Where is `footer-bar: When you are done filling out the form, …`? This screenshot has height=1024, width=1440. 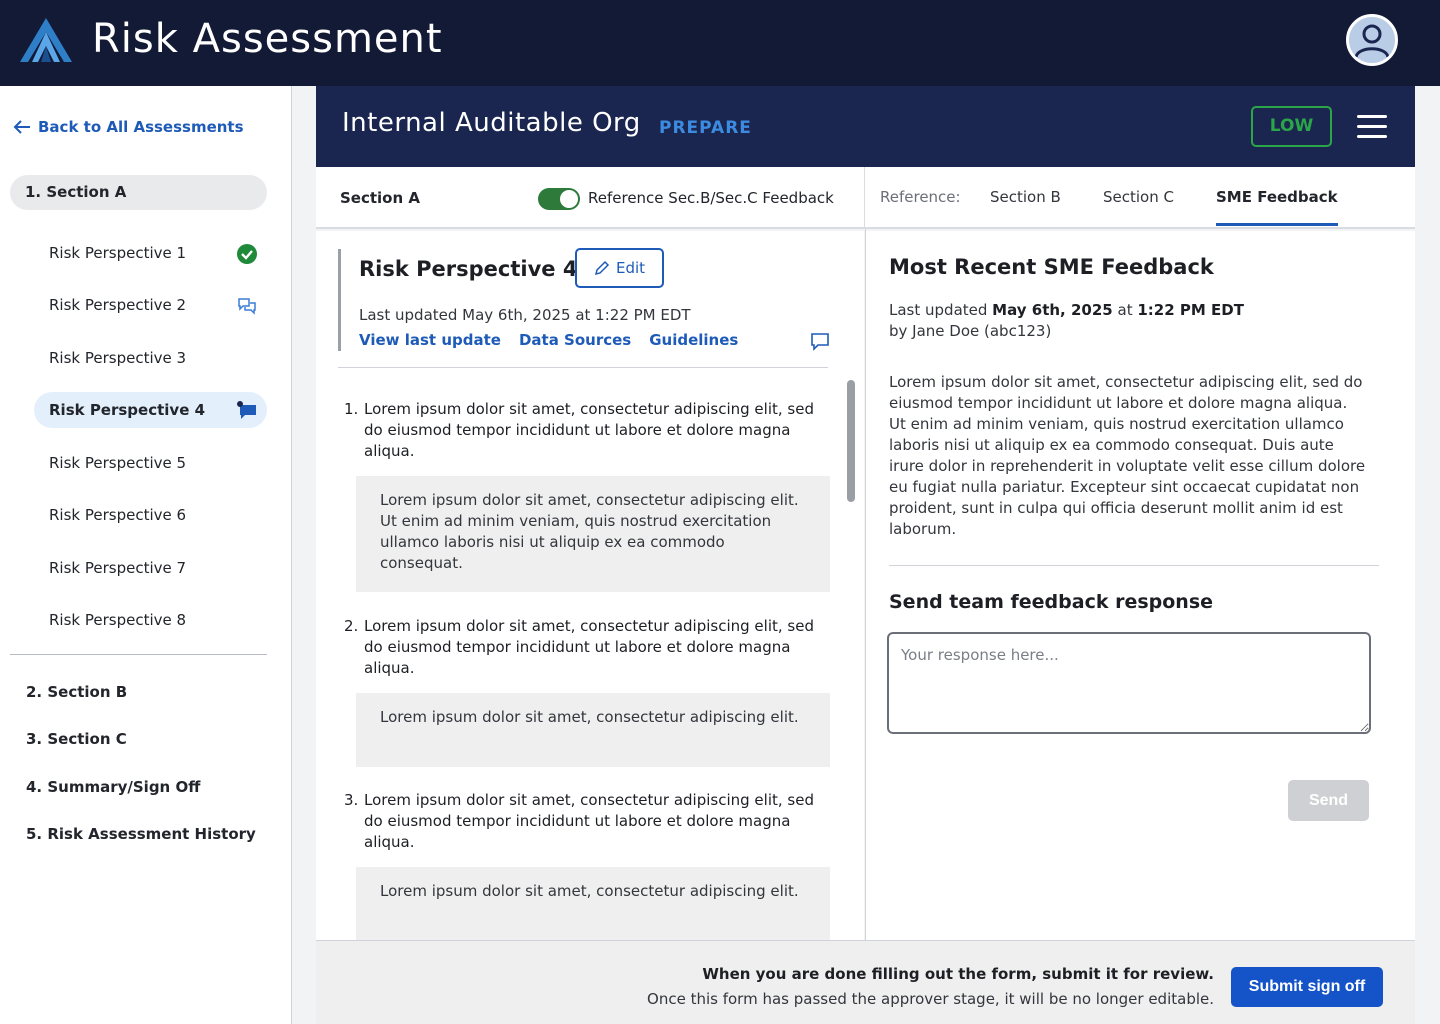 footer-bar: When you are done filling out the form, … is located at coordinates (865, 982).